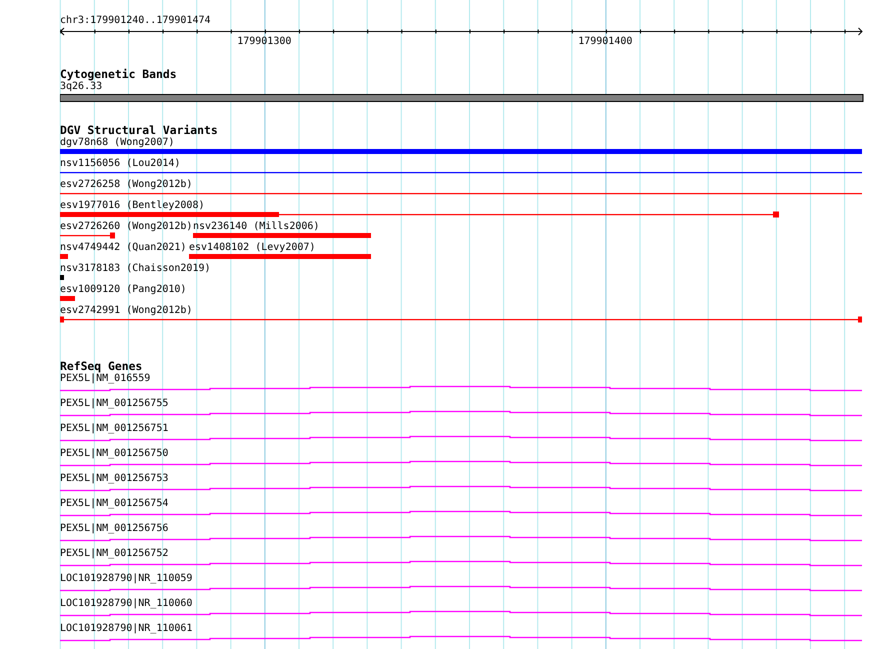 Image resolution: width=890 pixels, height=649 pixels. Describe the element at coordinates (135, 21) in the screenshot. I see `region-label: chr3:179901240..179901474` at that location.